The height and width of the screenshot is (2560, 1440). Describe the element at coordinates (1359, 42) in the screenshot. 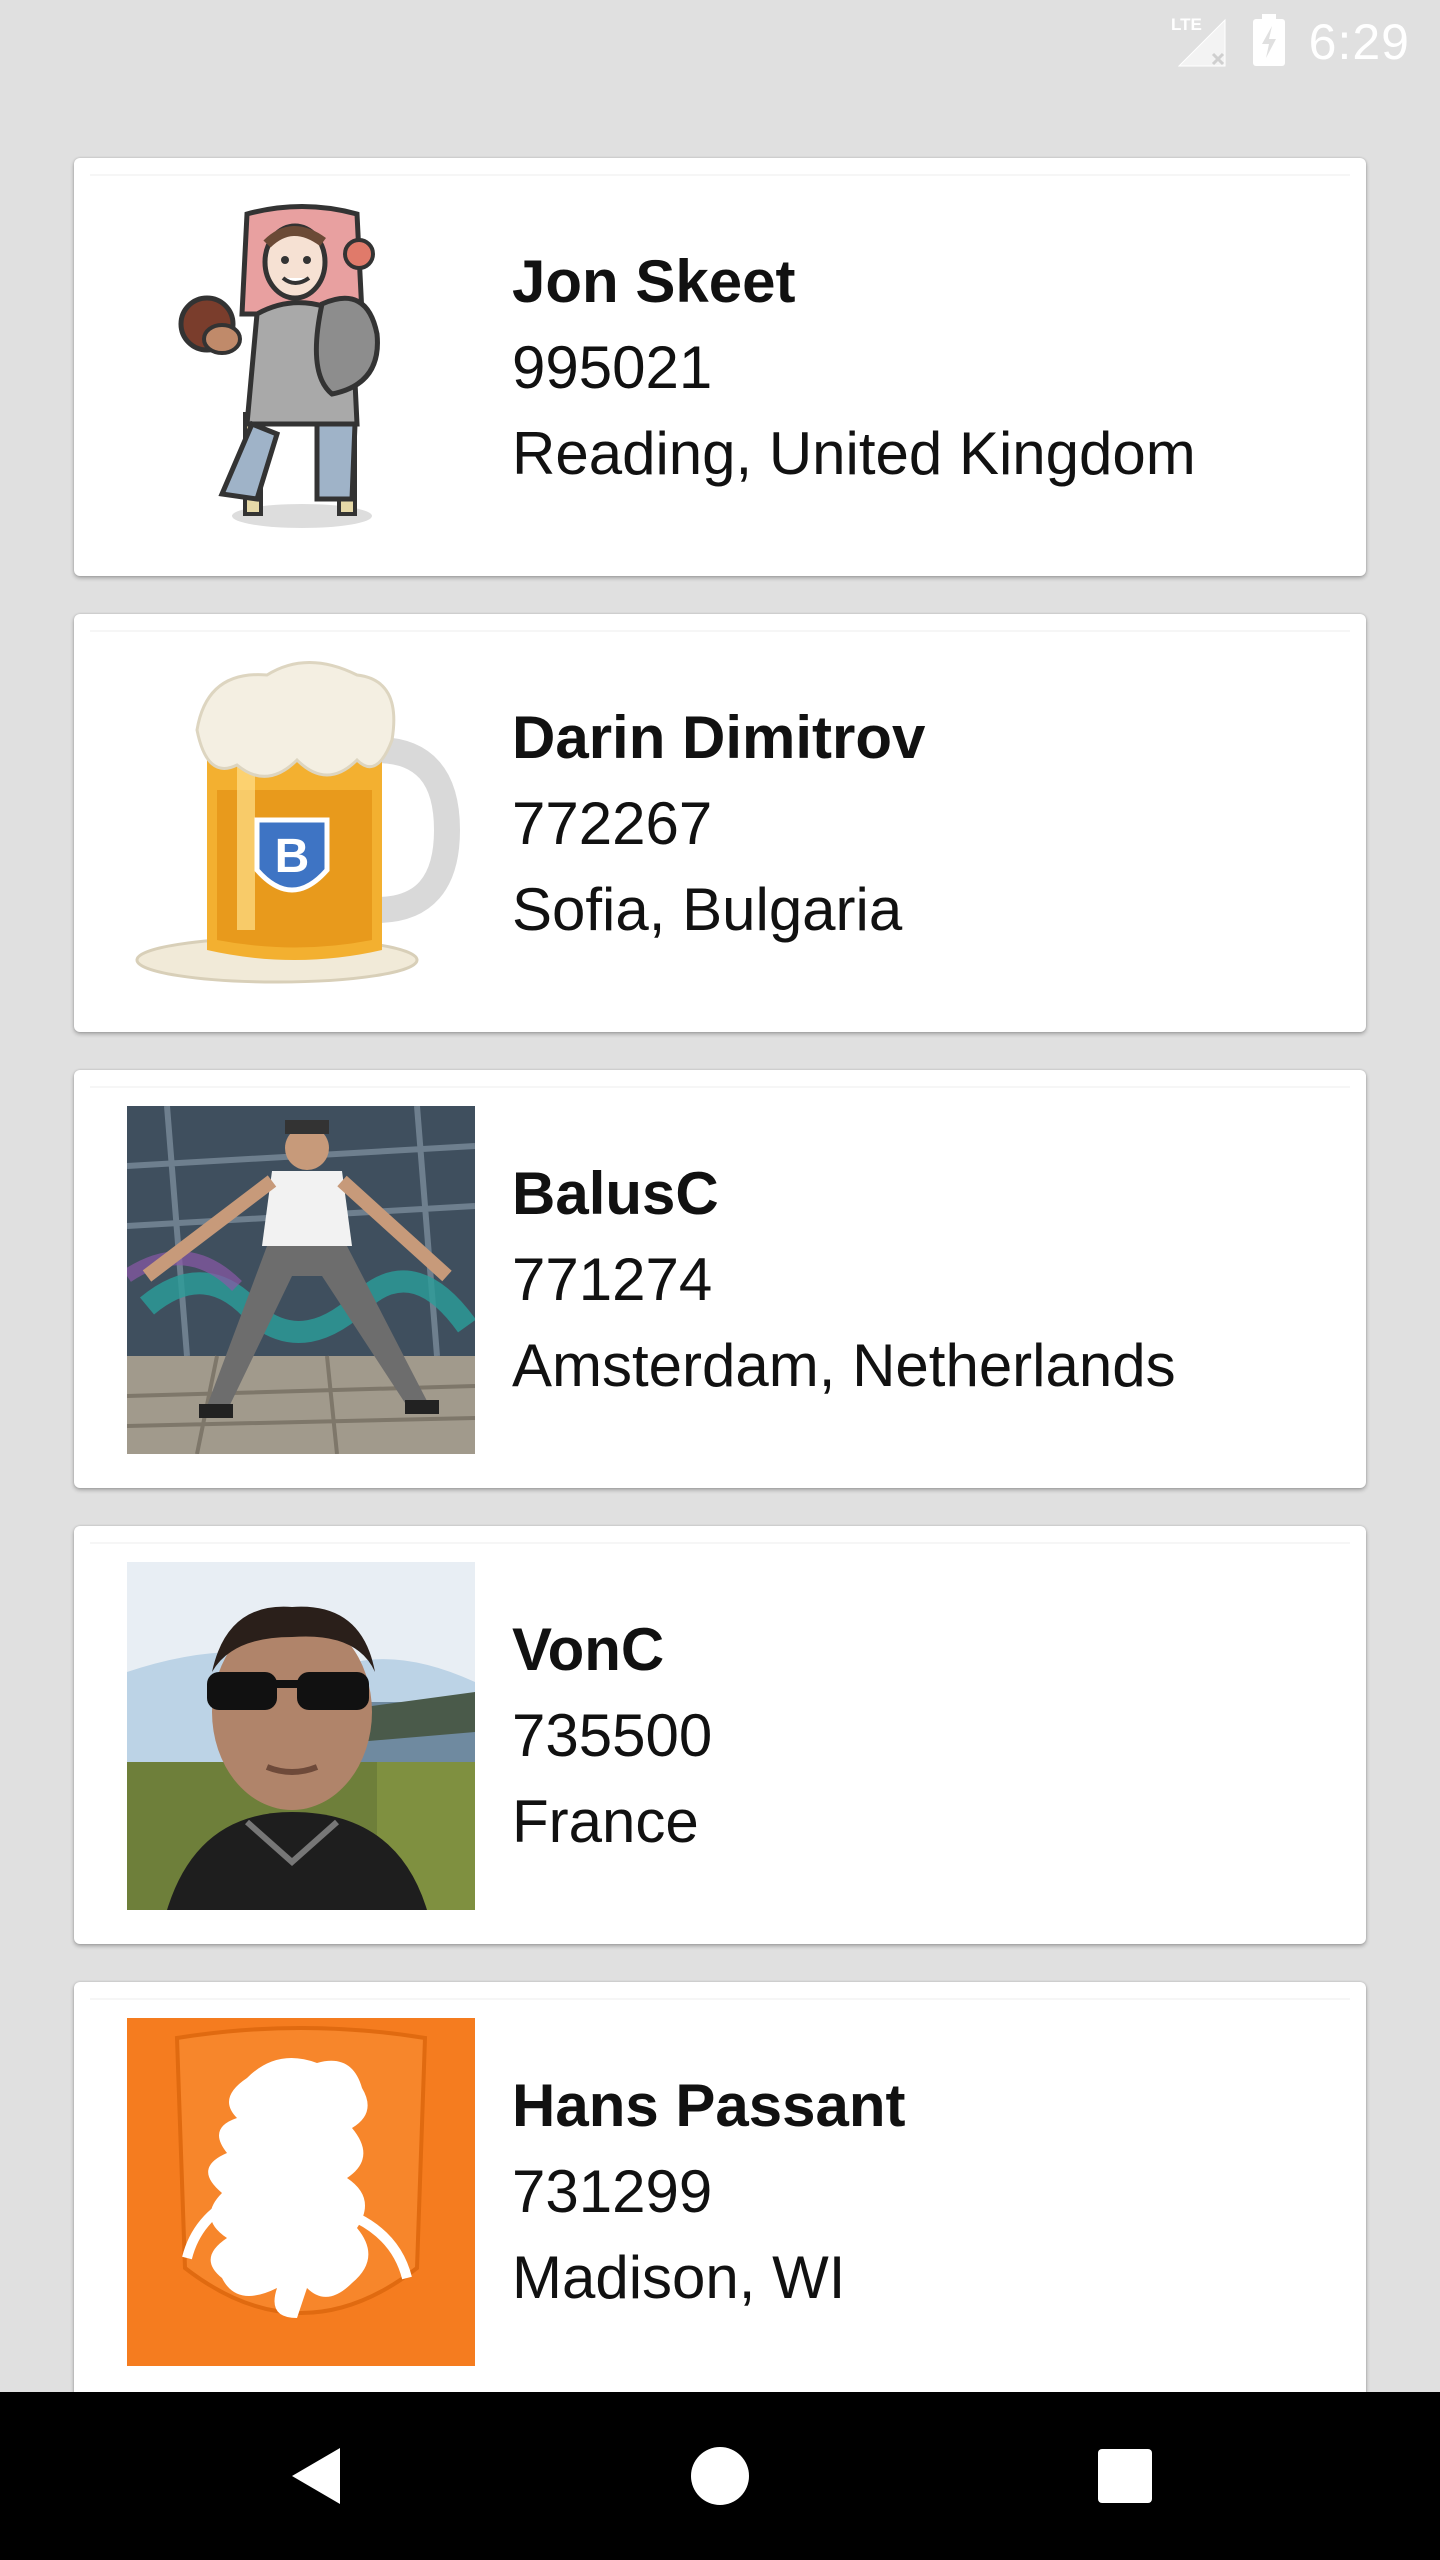

I see `status-time: 6:29` at that location.